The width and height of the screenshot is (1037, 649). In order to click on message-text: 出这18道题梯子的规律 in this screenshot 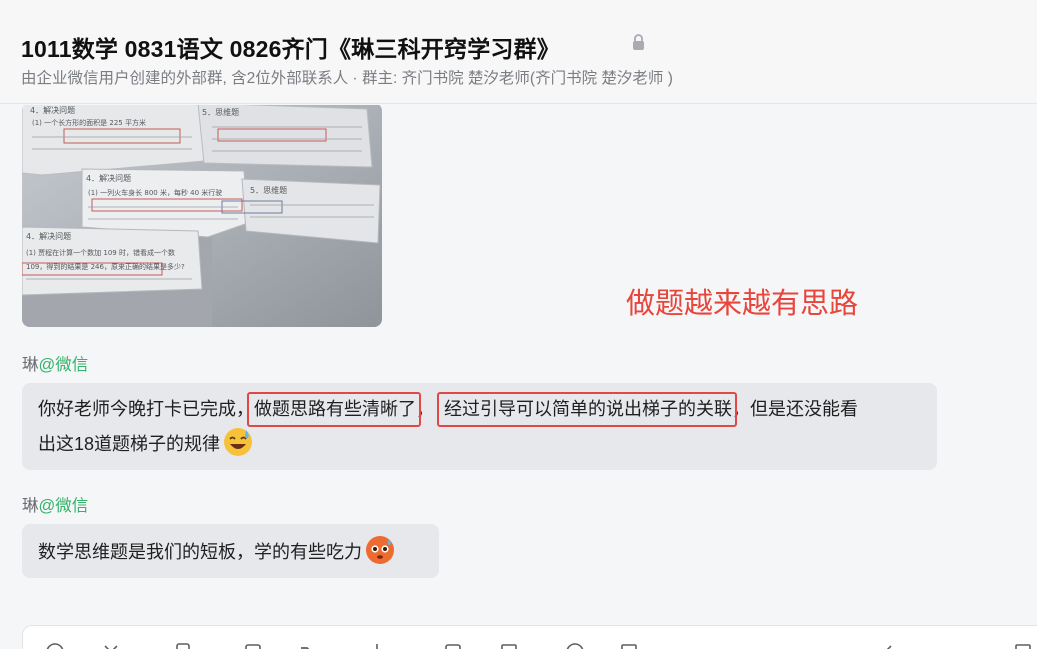, I will do `click(129, 444)`.